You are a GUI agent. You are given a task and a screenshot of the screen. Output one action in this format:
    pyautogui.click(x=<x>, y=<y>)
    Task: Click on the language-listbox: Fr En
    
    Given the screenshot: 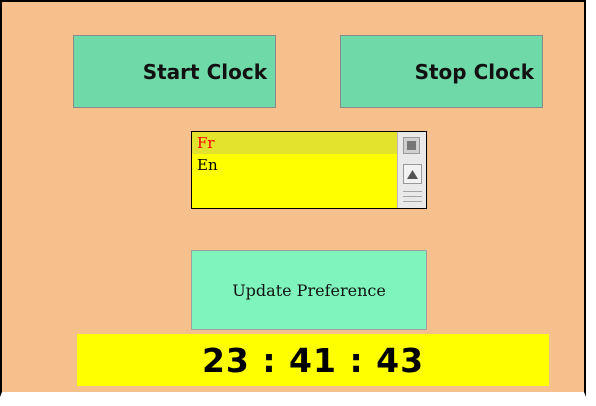 What is the action you would take?
    pyautogui.click(x=309, y=170)
    